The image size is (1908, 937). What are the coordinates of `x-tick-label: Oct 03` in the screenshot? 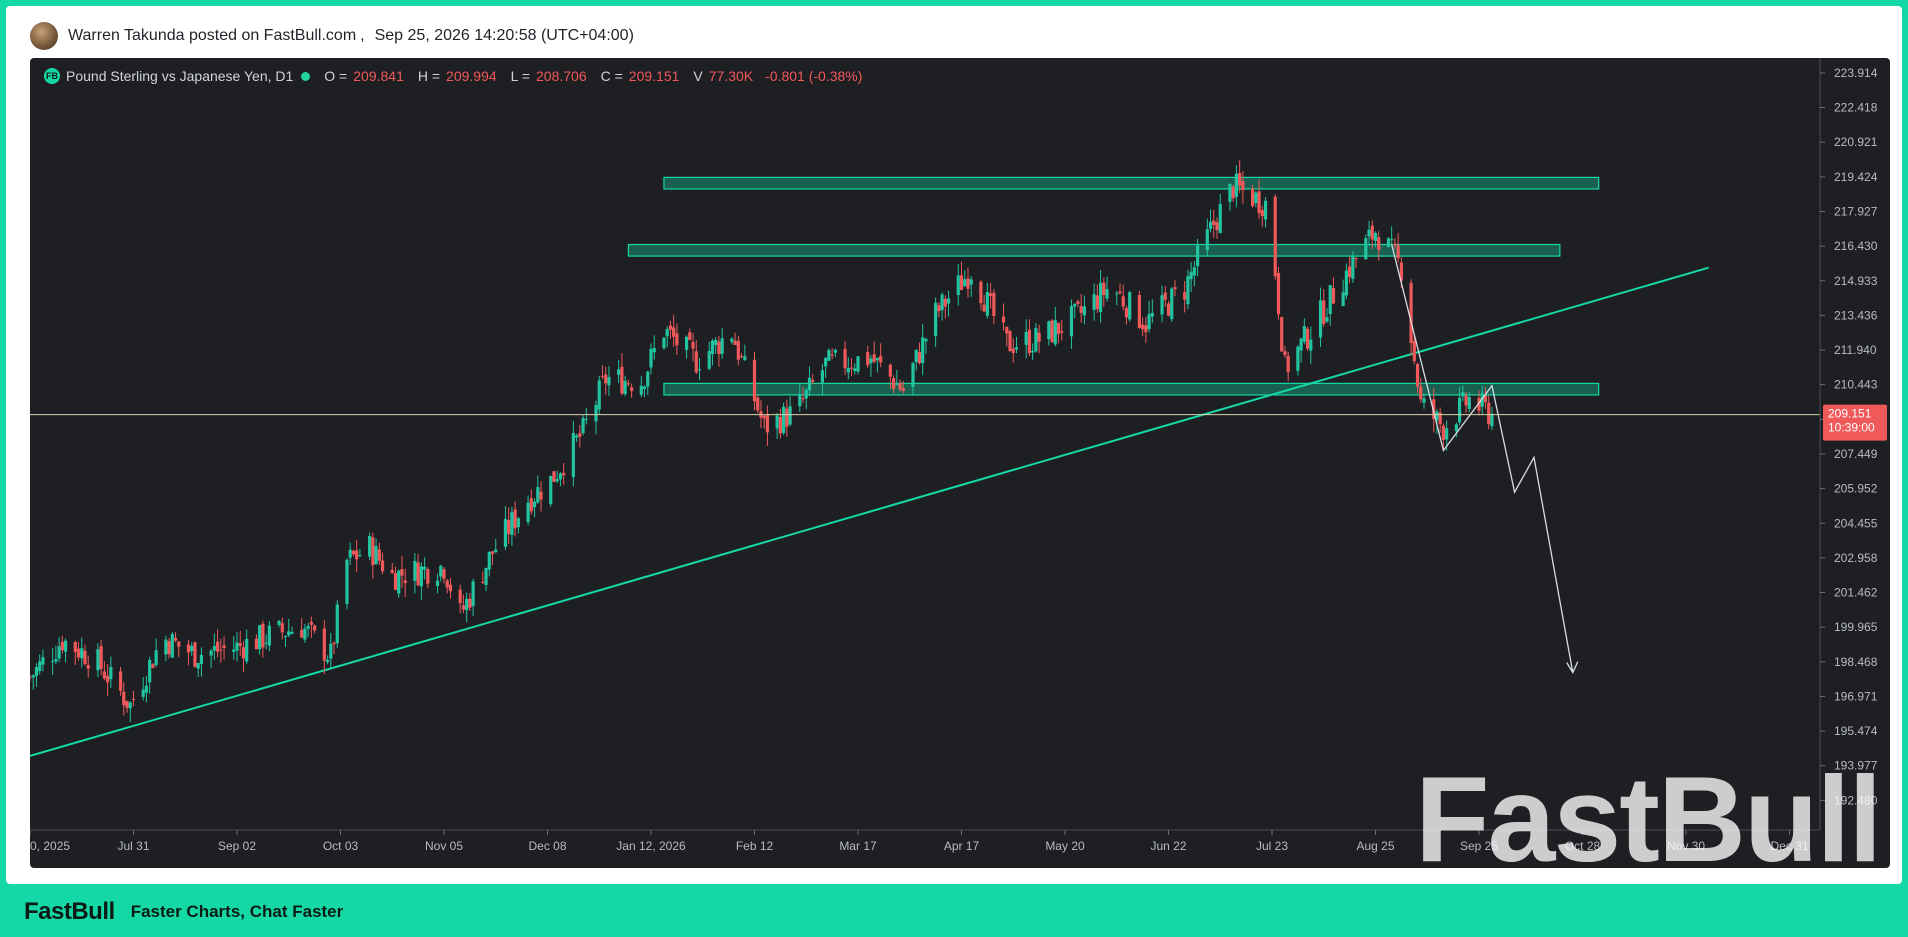 It's located at (341, 846).